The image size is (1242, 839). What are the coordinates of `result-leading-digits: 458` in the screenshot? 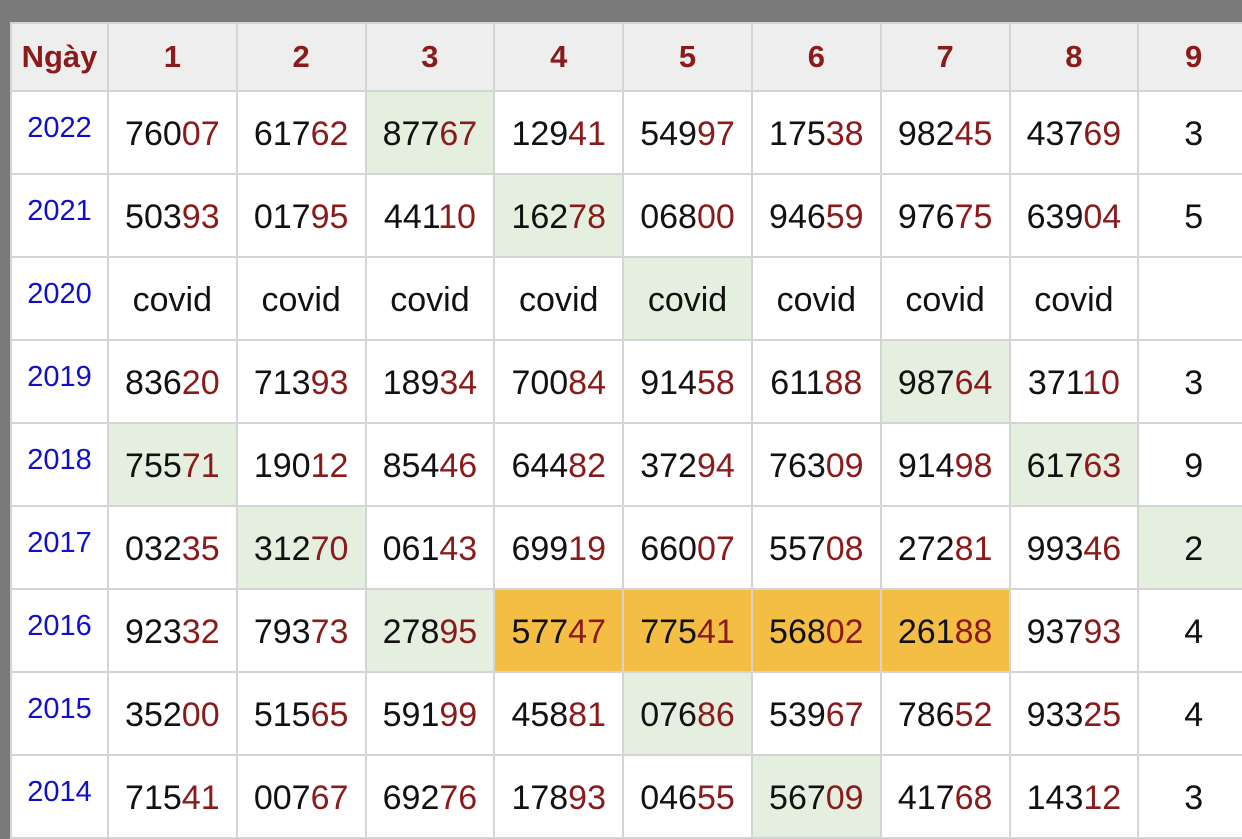 It's located at (540, 715).